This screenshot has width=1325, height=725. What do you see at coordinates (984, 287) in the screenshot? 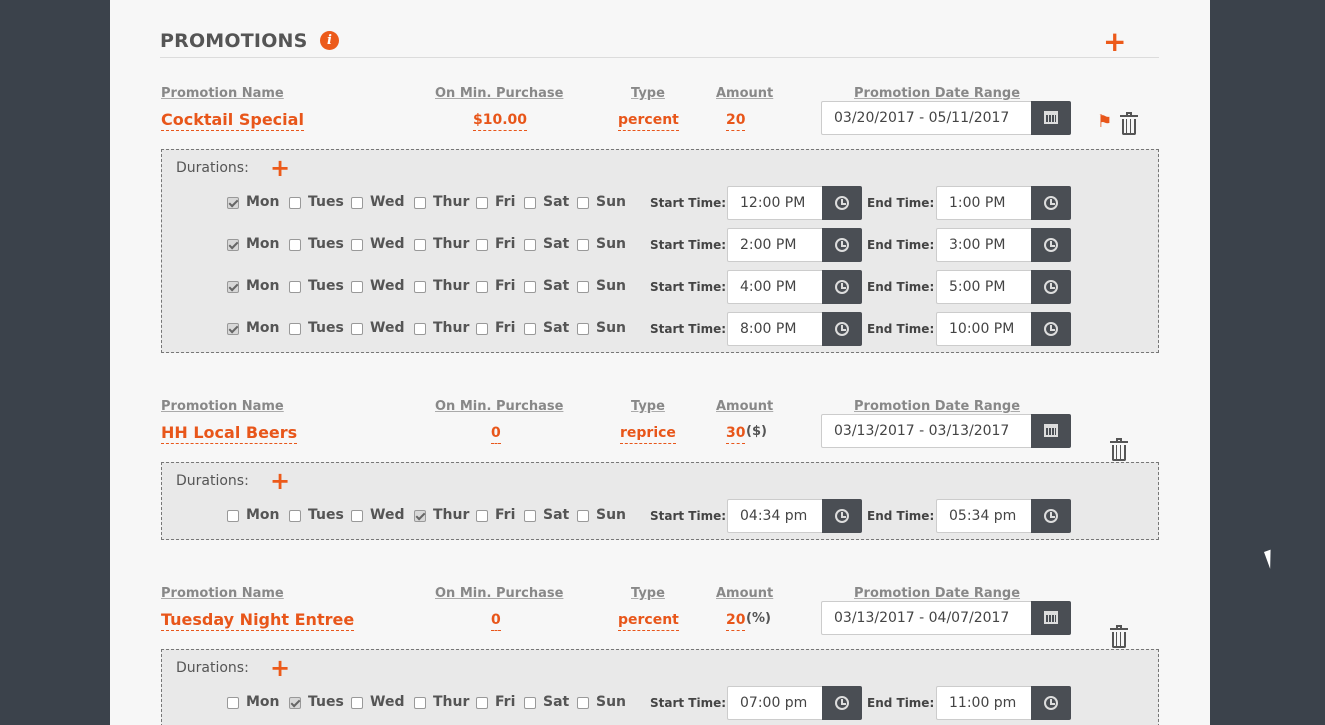
I see `end-time-input: 5:00 PM` at bounding box center [984, 287].